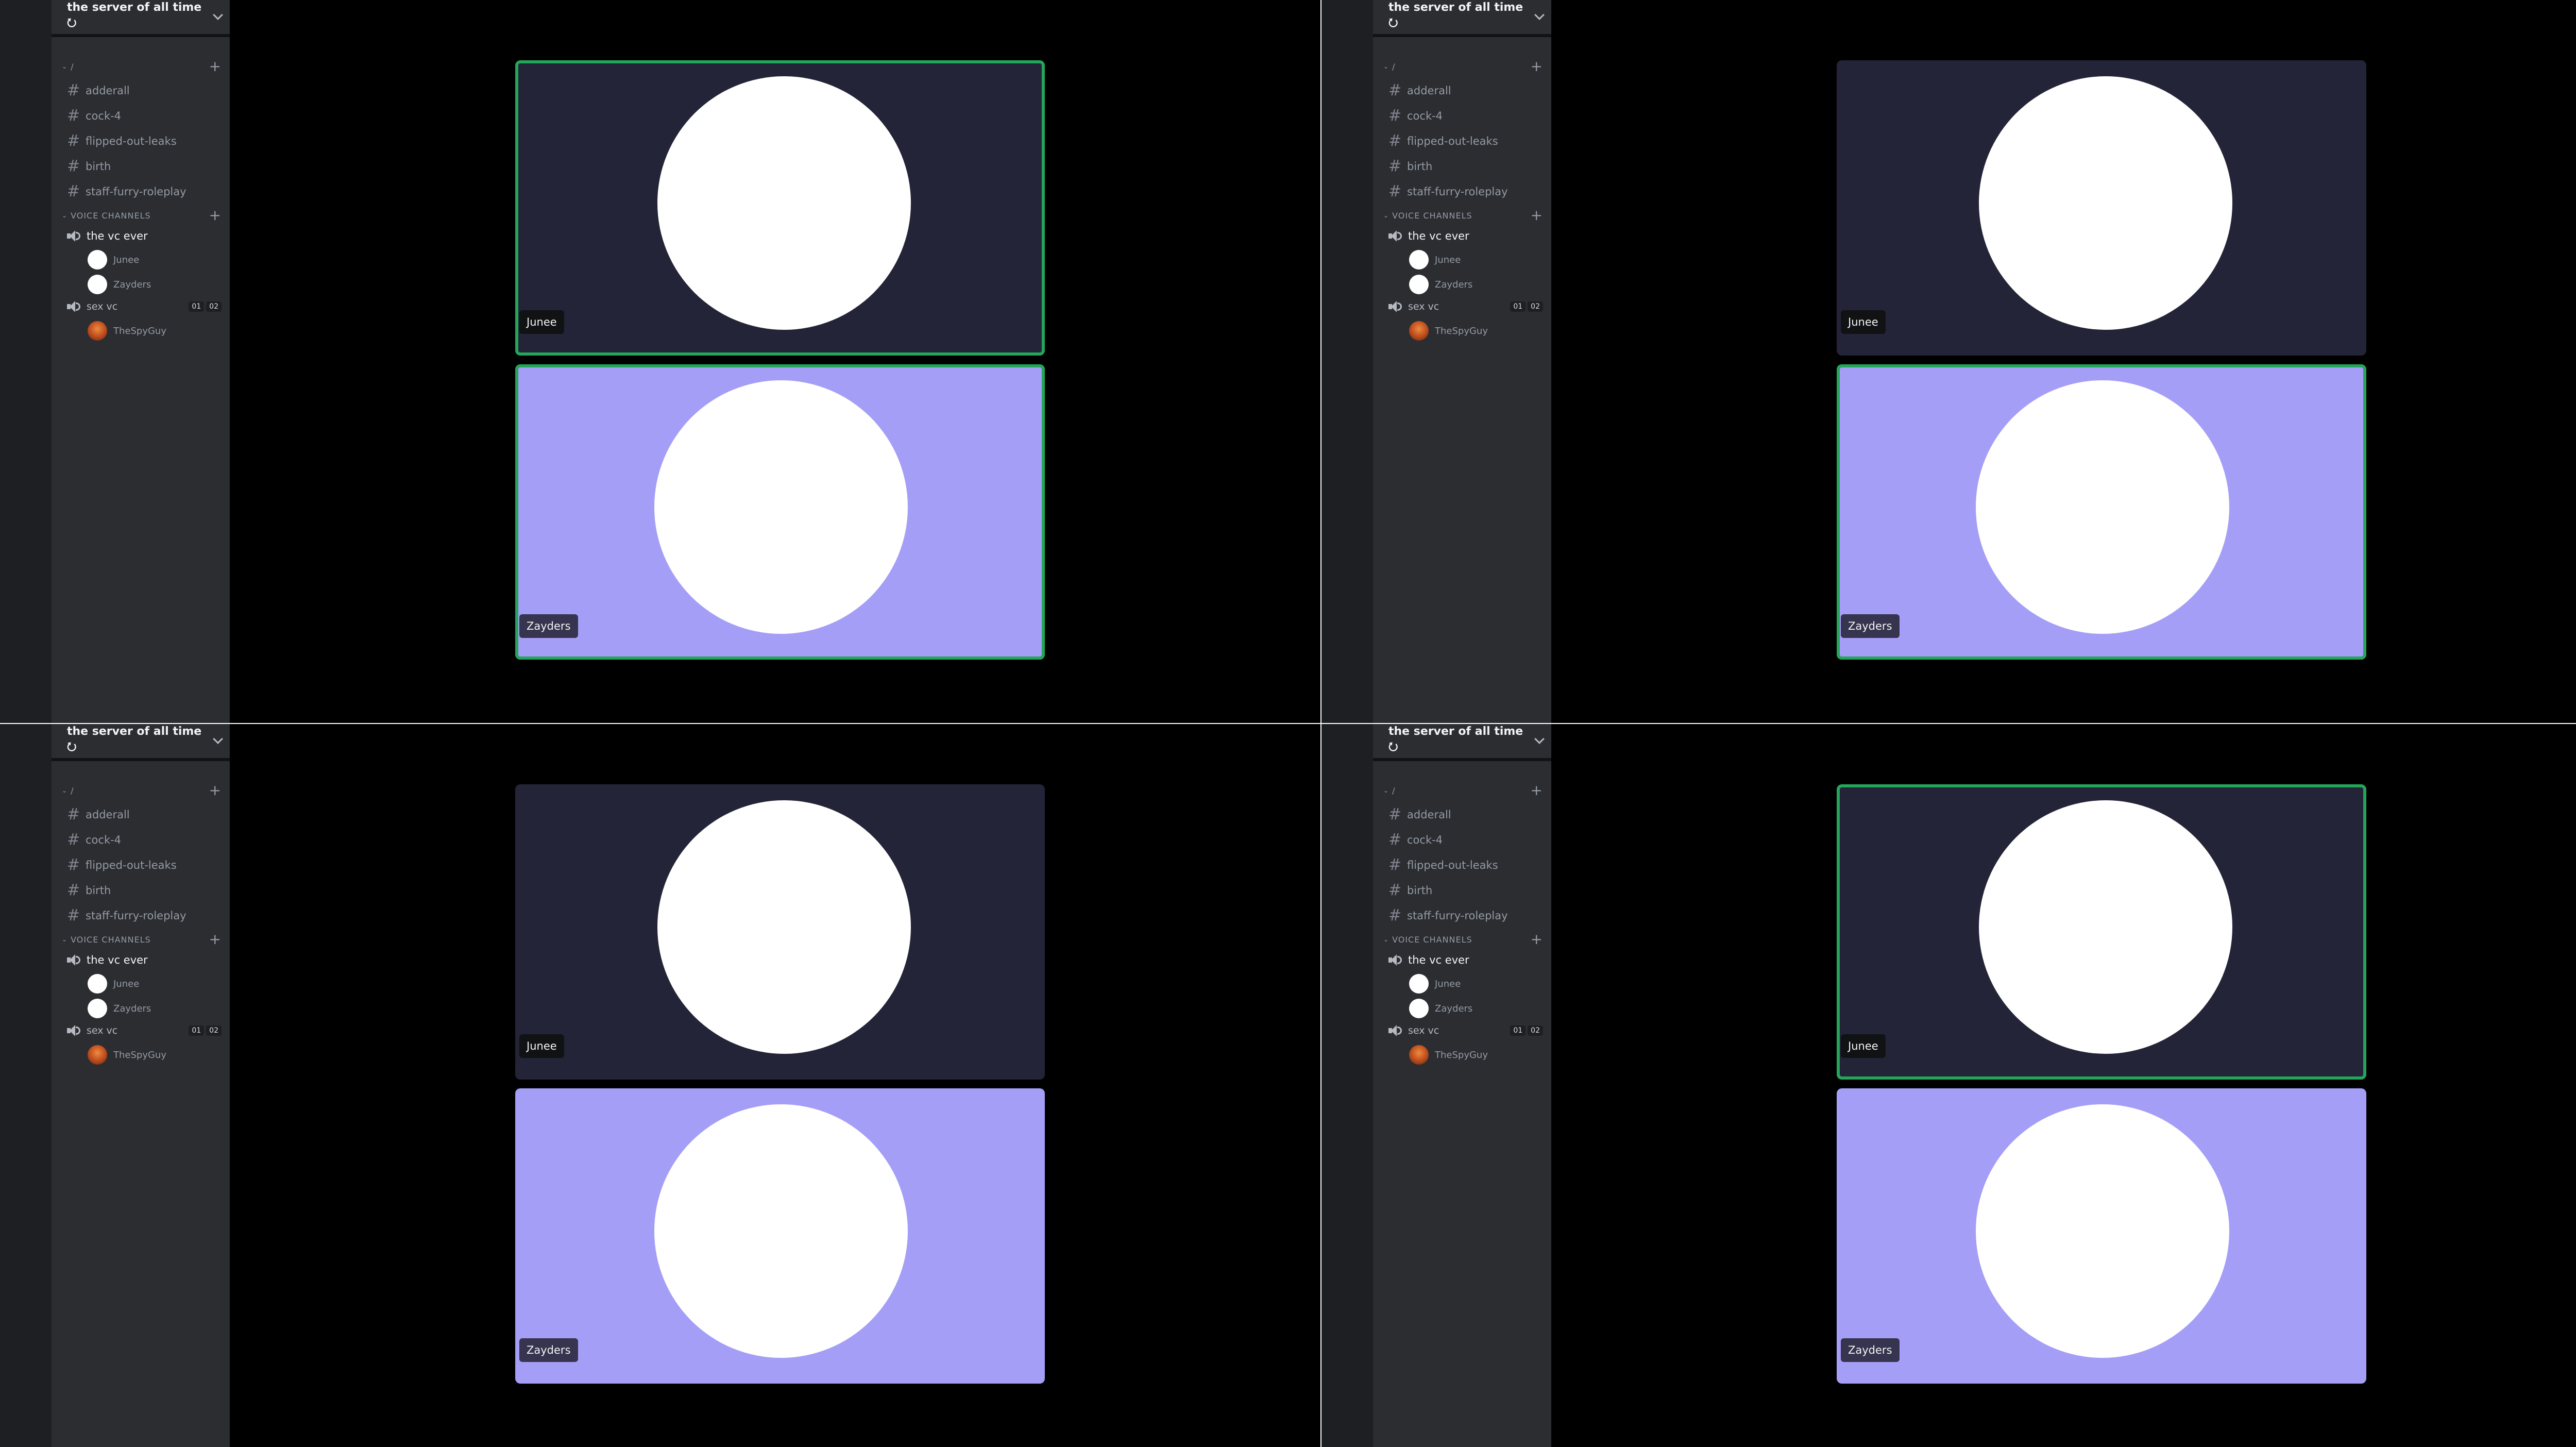 This screenshot has width=2576, height=1447. I want to click on channel-name: flipped-out-leaks, so click(1452, 865).